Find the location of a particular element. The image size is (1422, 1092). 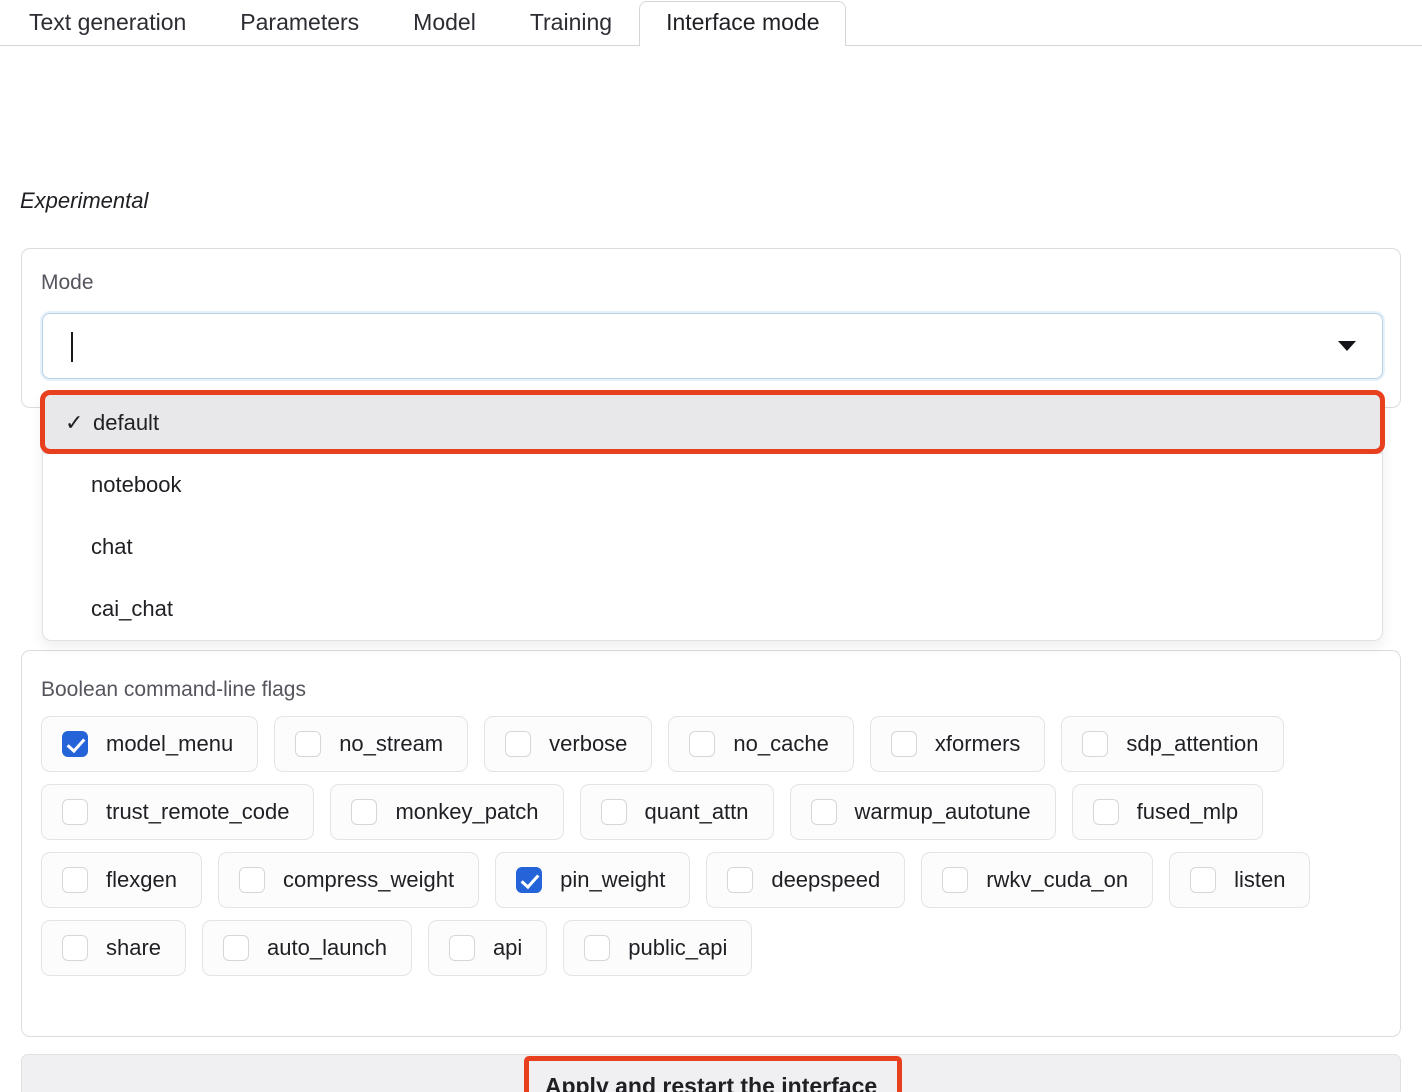

tab-model: Model is located at coordinates (444, 23).